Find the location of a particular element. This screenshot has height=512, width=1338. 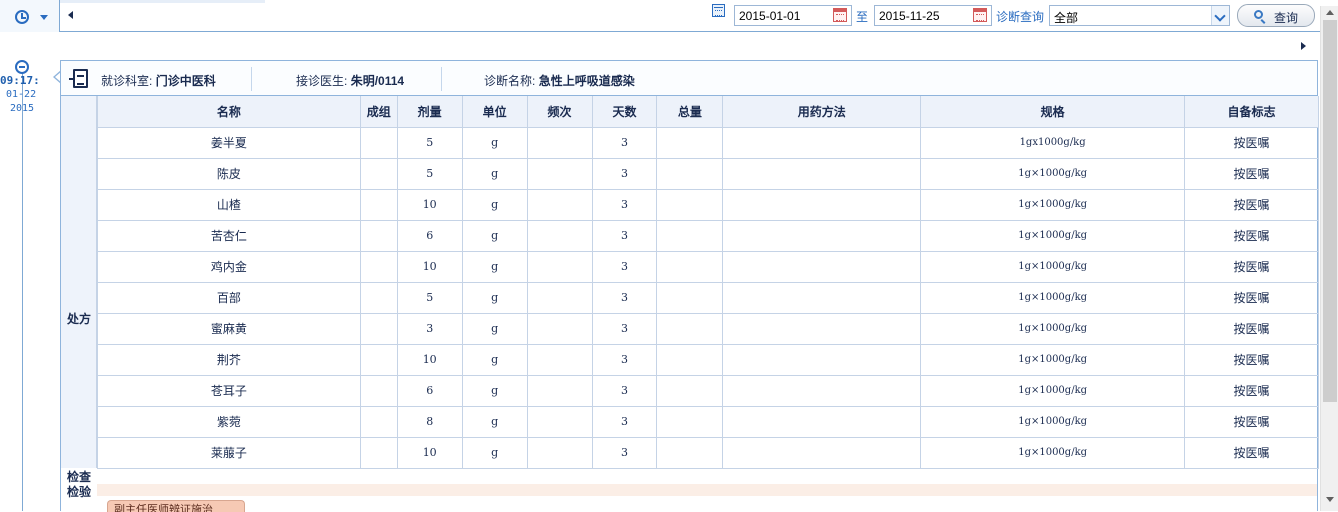

diagnosis-field: 诊断名称: 急性上呼吸道感染 is located at coordinates (559, 80).